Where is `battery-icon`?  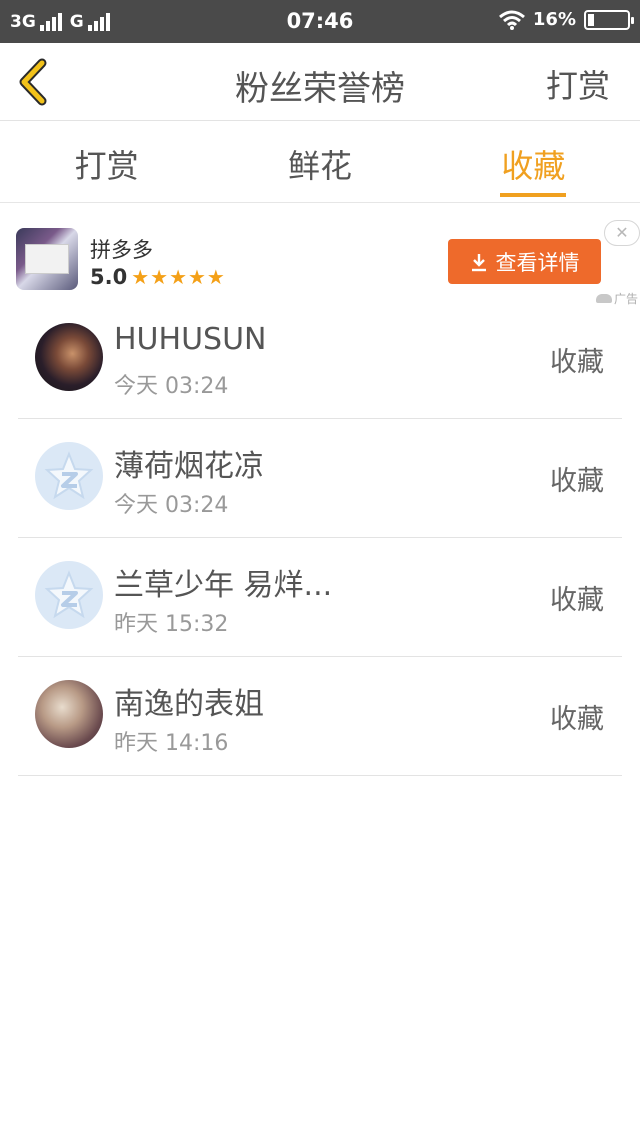
battery-icon is located at coordinates (609, 19).